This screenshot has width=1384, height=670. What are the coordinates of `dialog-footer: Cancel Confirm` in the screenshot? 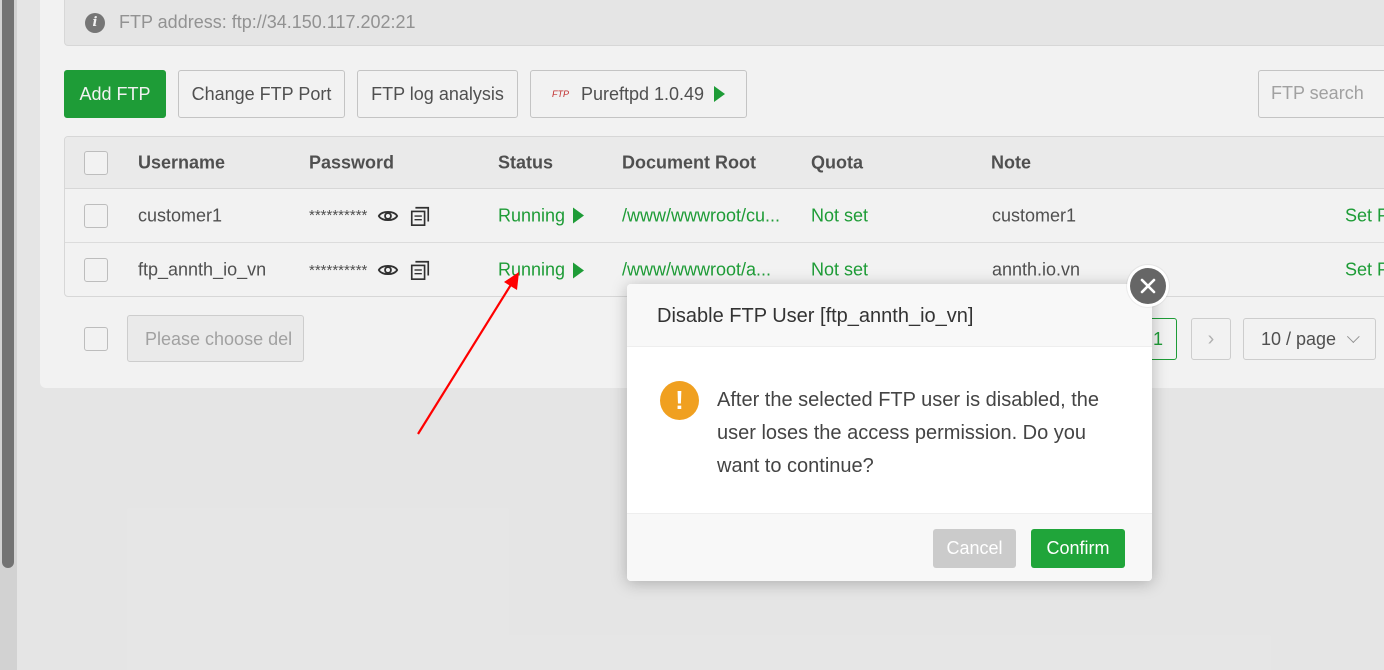 It's located at (889, 547).